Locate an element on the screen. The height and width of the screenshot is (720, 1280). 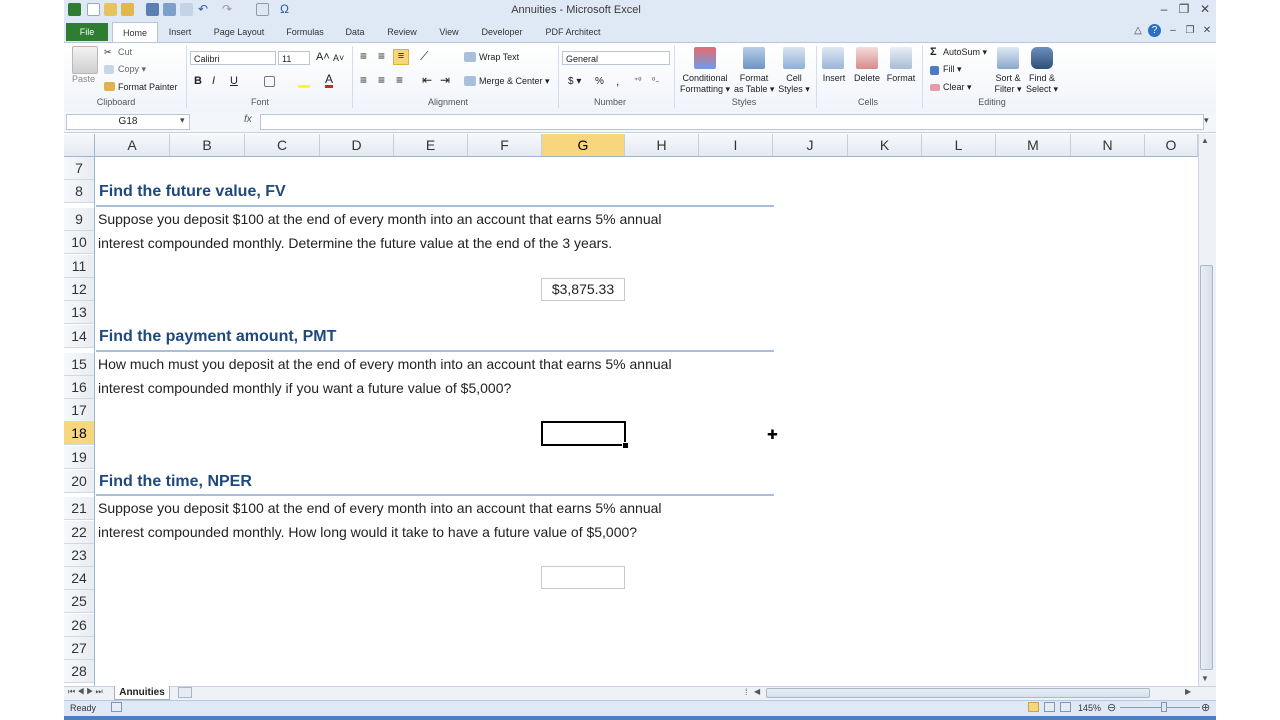
scroll-left-icon: ◀ is located at coordinates (757, 691).